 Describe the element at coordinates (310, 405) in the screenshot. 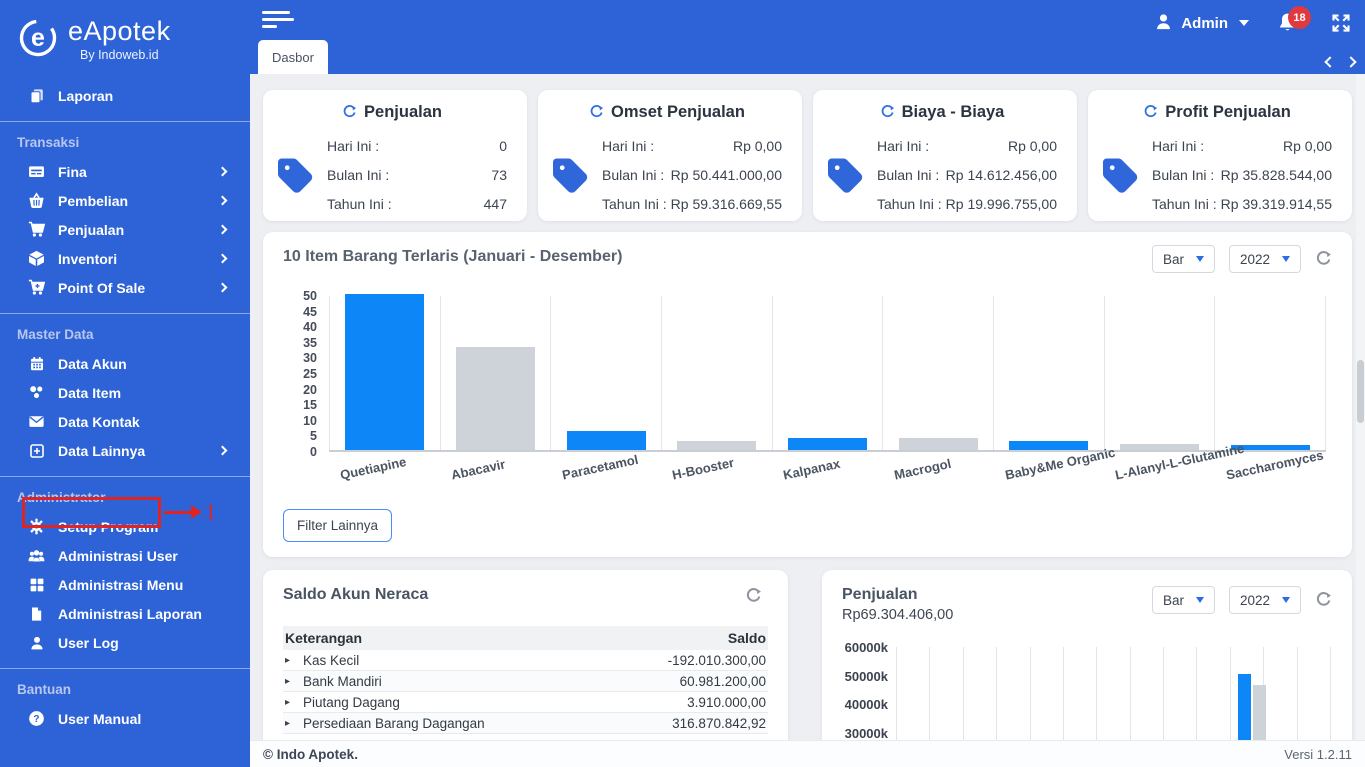

I see `y-axis-tick: 15` at that location.